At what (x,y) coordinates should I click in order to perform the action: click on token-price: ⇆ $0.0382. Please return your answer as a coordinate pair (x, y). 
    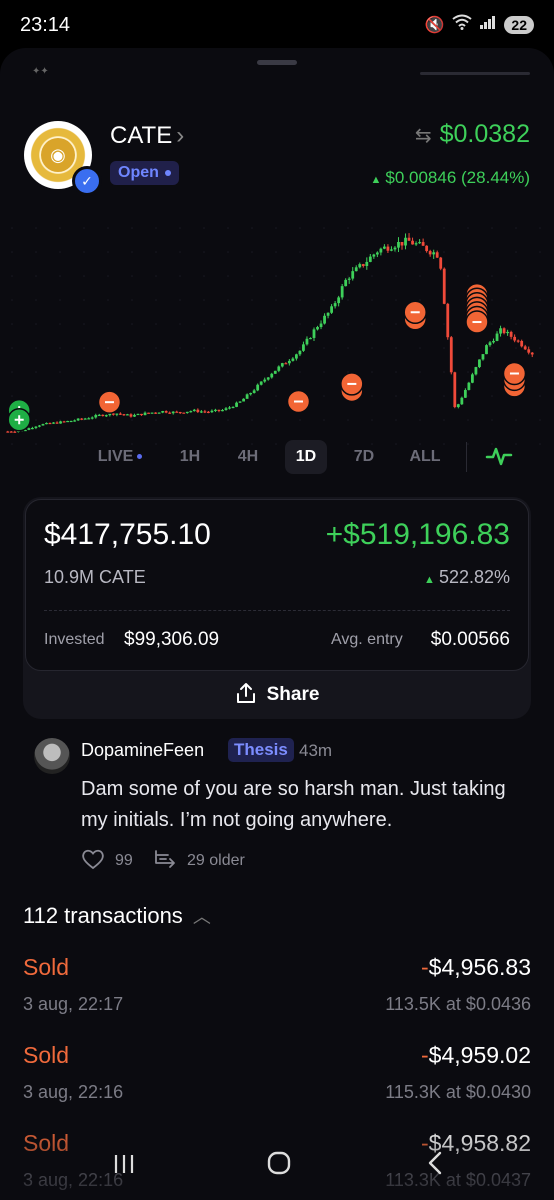
    Looking at the image, I should click on (472, 134).